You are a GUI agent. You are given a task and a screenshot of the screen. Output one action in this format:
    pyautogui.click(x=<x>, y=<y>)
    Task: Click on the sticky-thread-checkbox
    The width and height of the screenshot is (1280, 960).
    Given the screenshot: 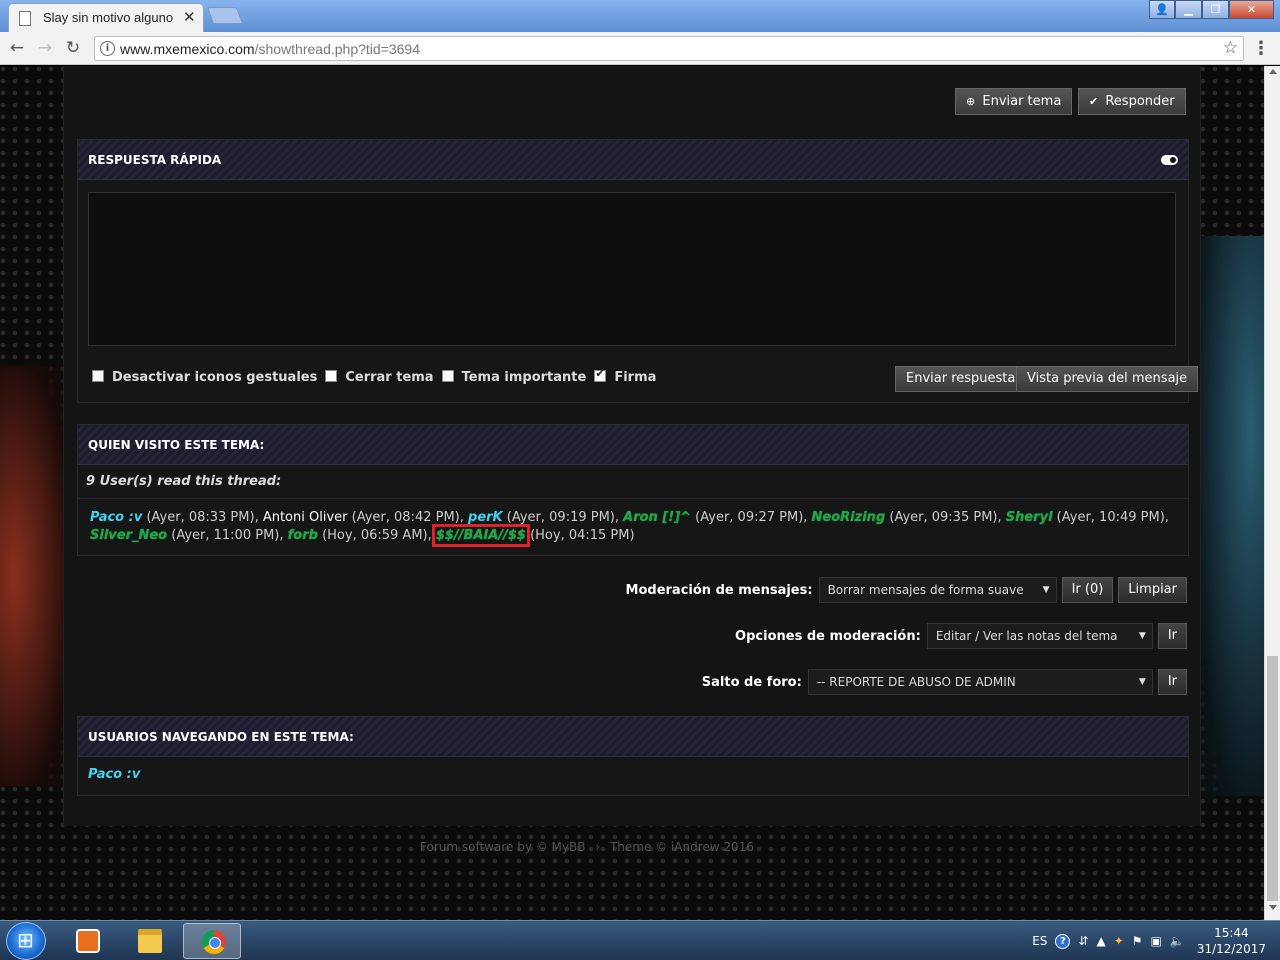 What is the action you would take?
    pyautogui.click(x=447, y=375)
    